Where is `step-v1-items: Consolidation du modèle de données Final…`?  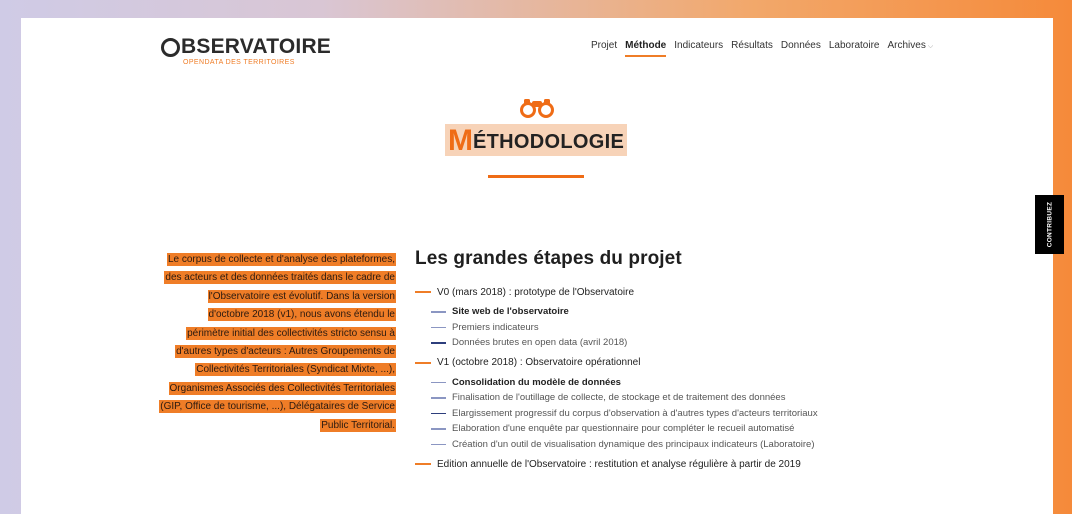
step-v1-items: Consolidation du modèle de données Final… is located at coordinates (653, 414).